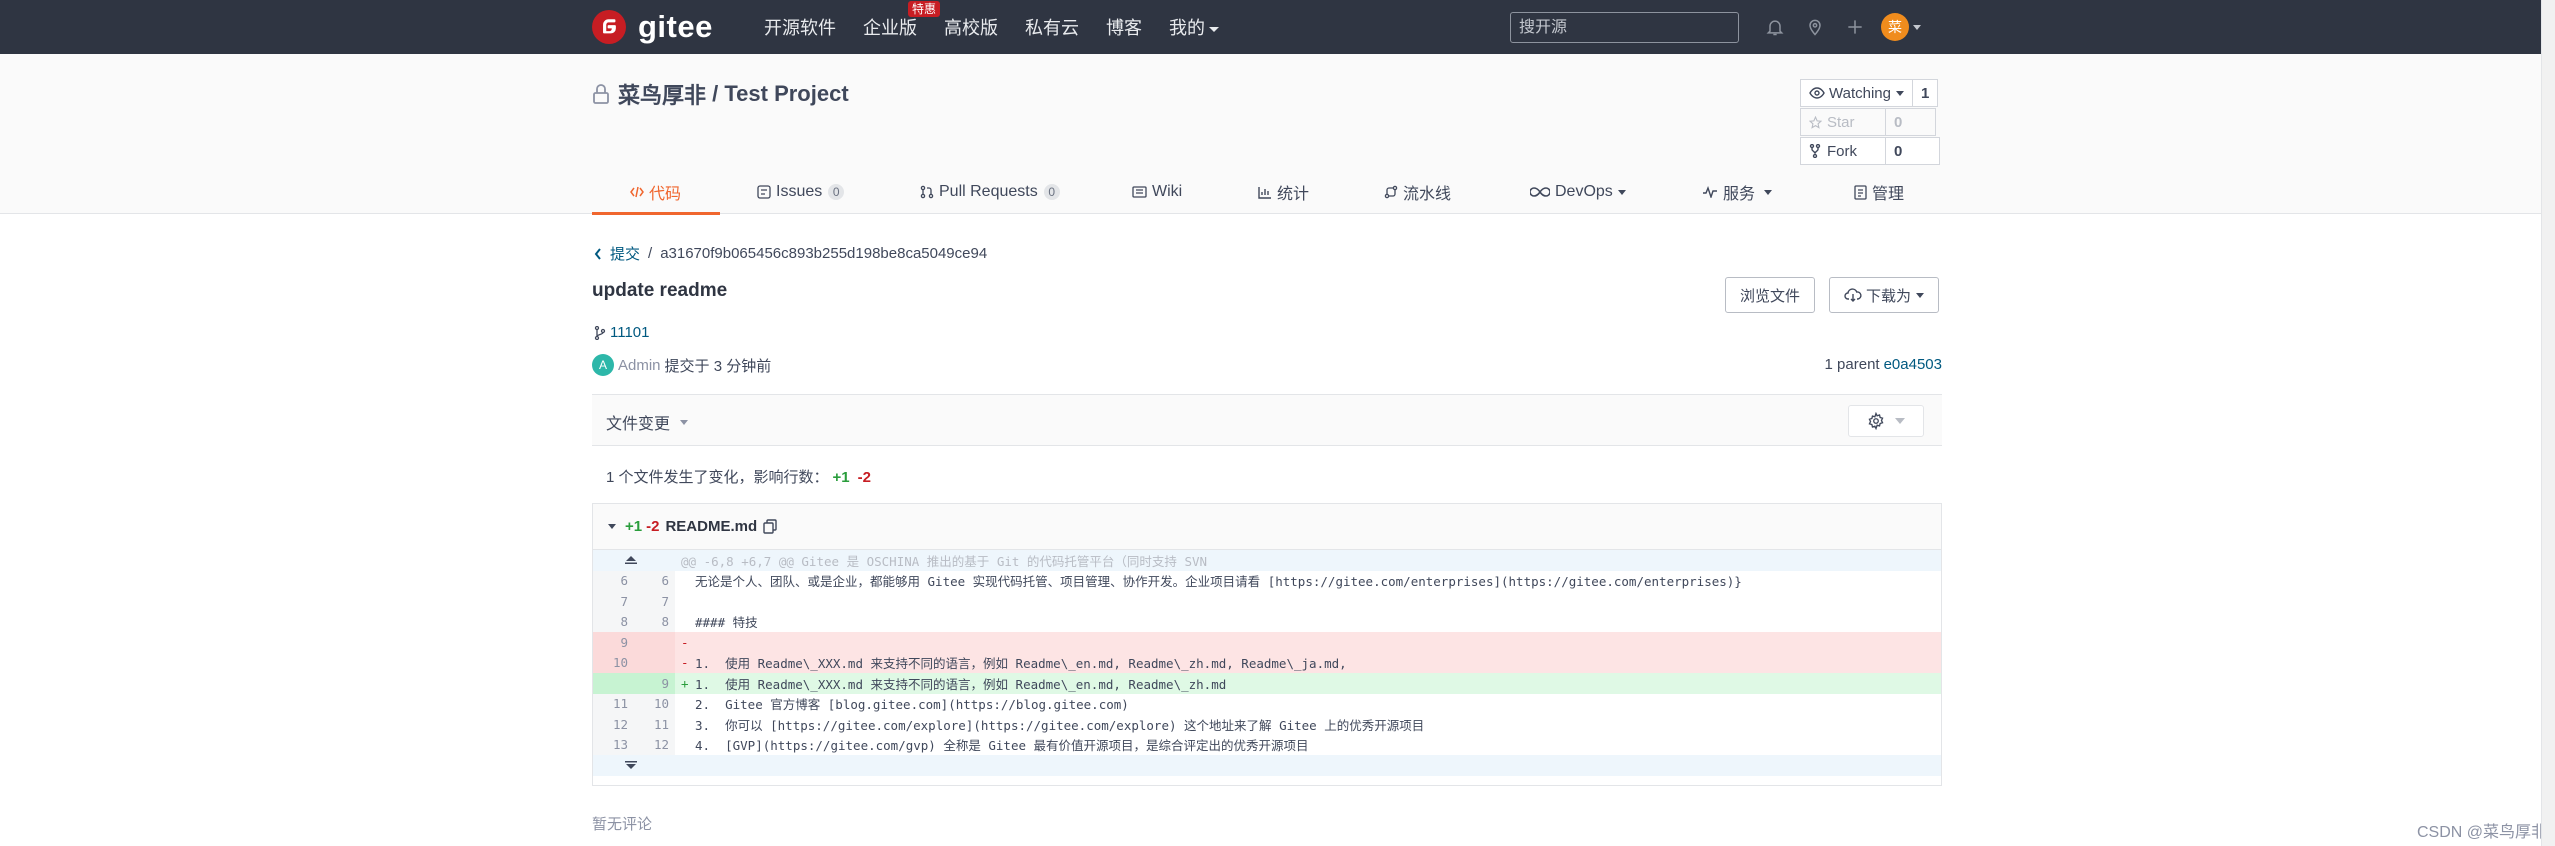 This screenshot has width=2555, height=846. I want to click on tab-wiki: Wiki, so click(1157, 192).